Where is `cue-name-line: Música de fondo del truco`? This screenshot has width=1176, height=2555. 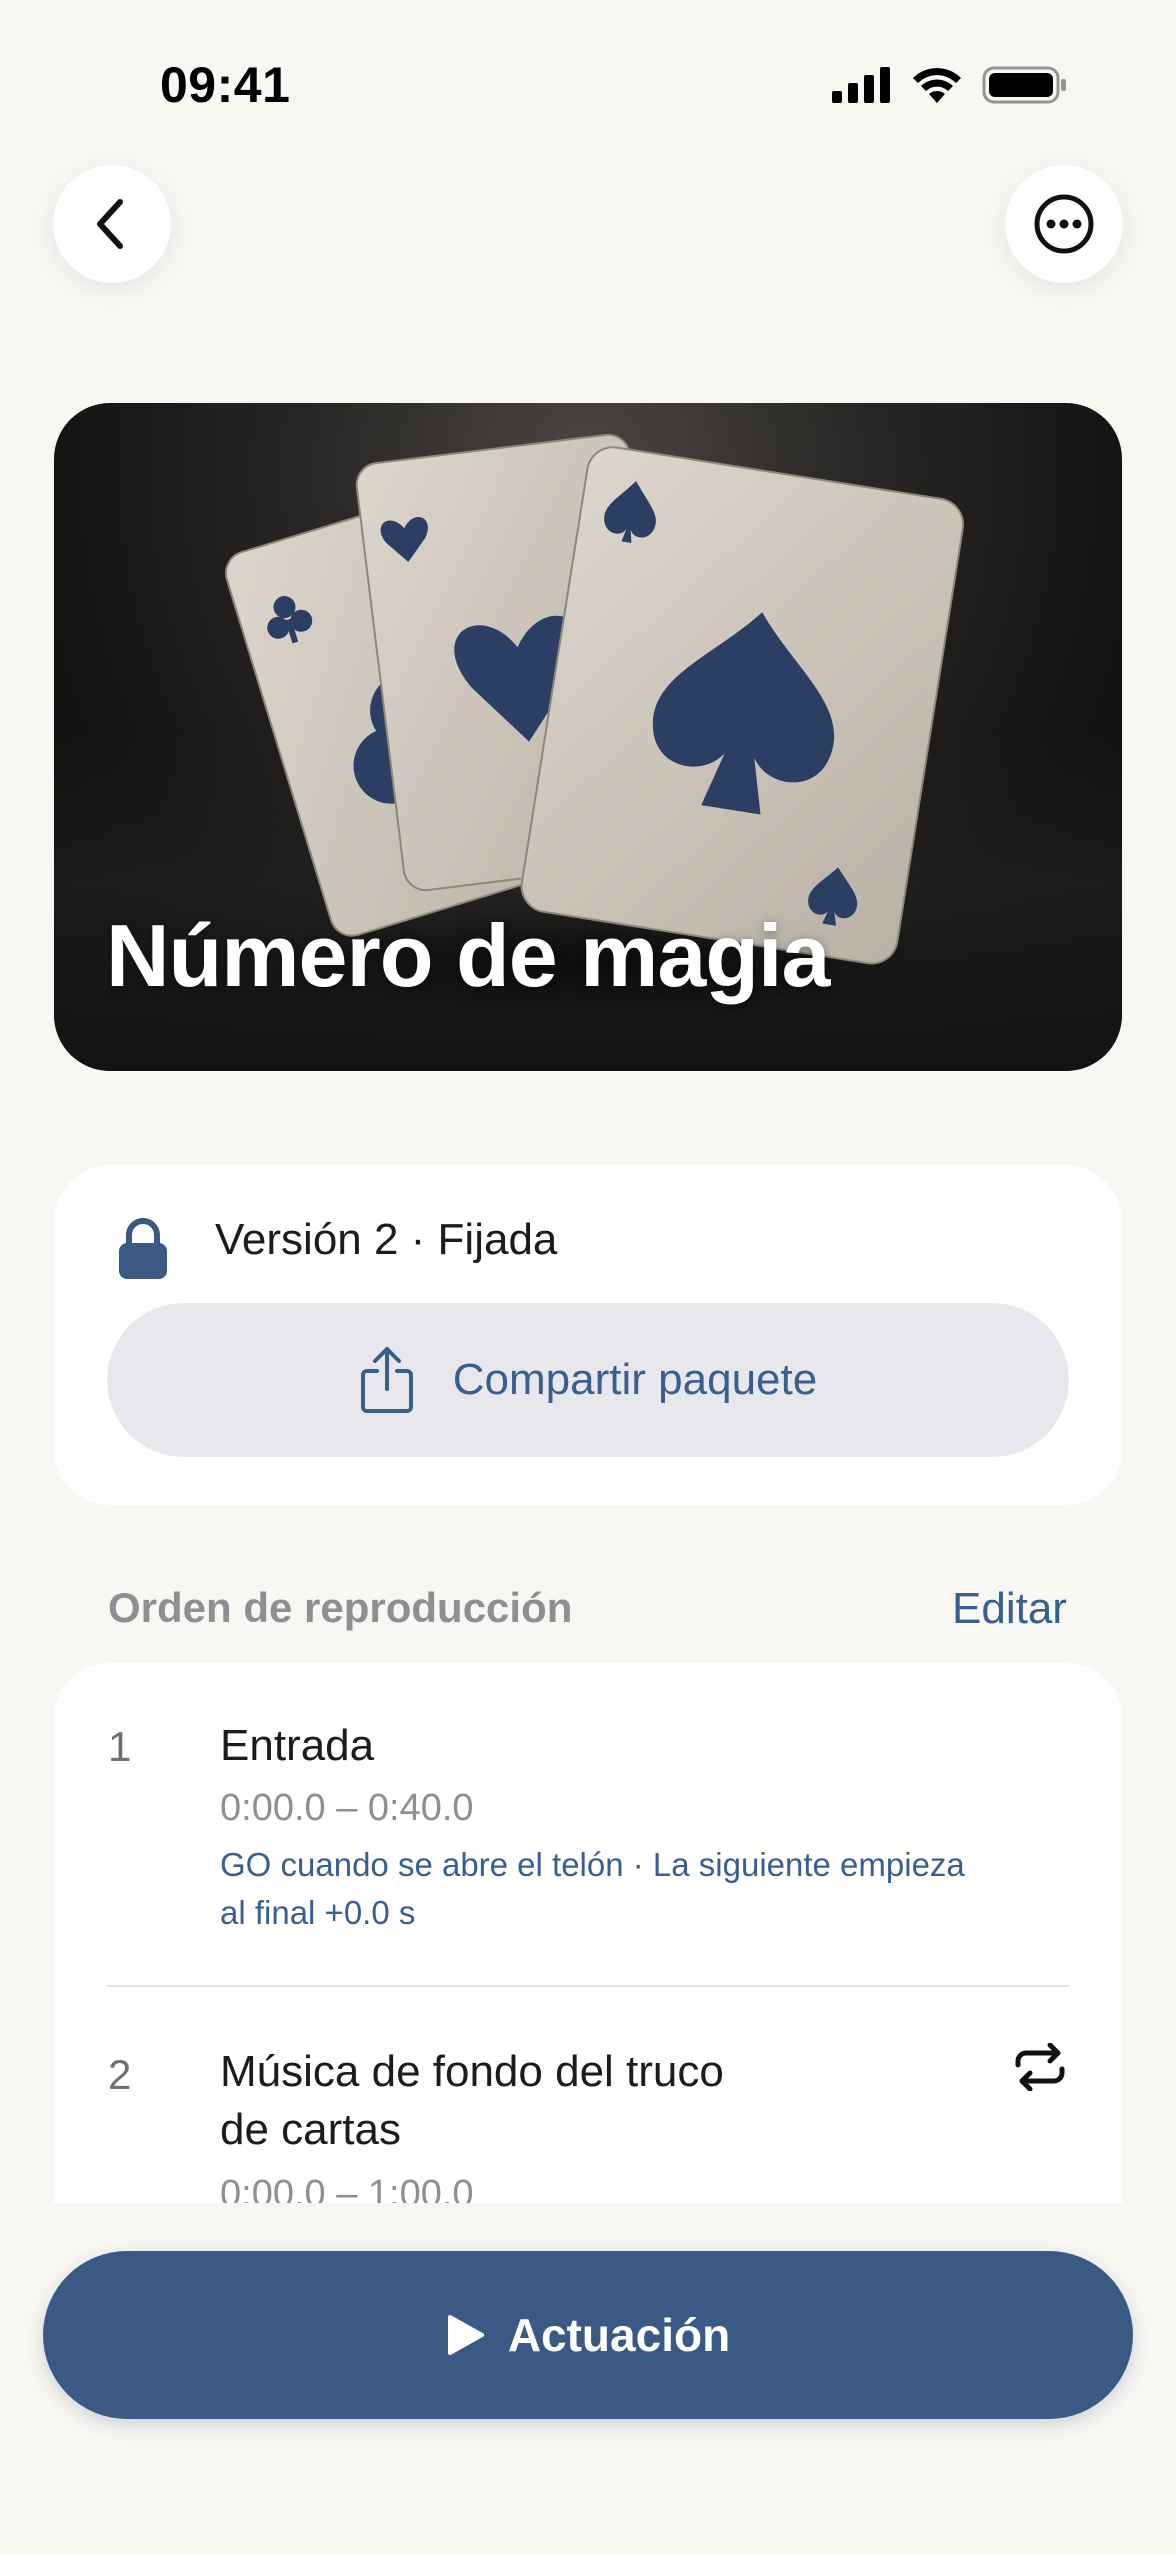 cue-name-line: Música de fondo del truco is located at coordinates (472, 2071).